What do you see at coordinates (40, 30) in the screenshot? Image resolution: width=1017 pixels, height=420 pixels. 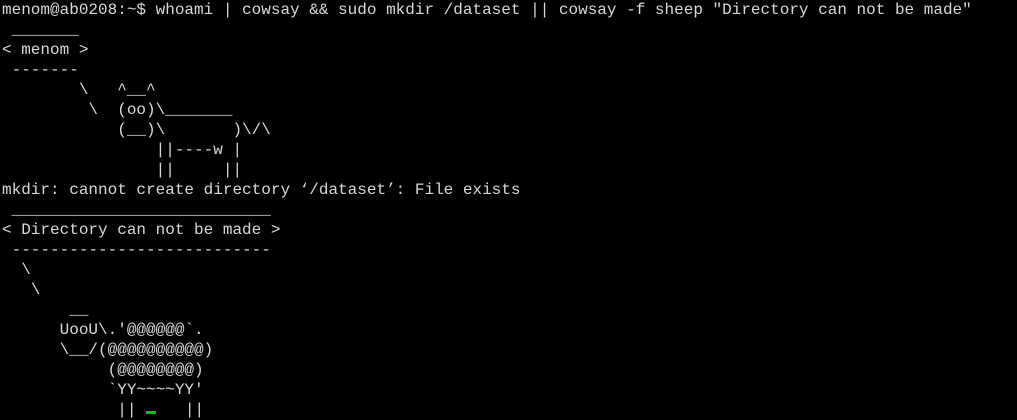 I see `cow-bubble-top: _______` at bounding box center [40, 30].